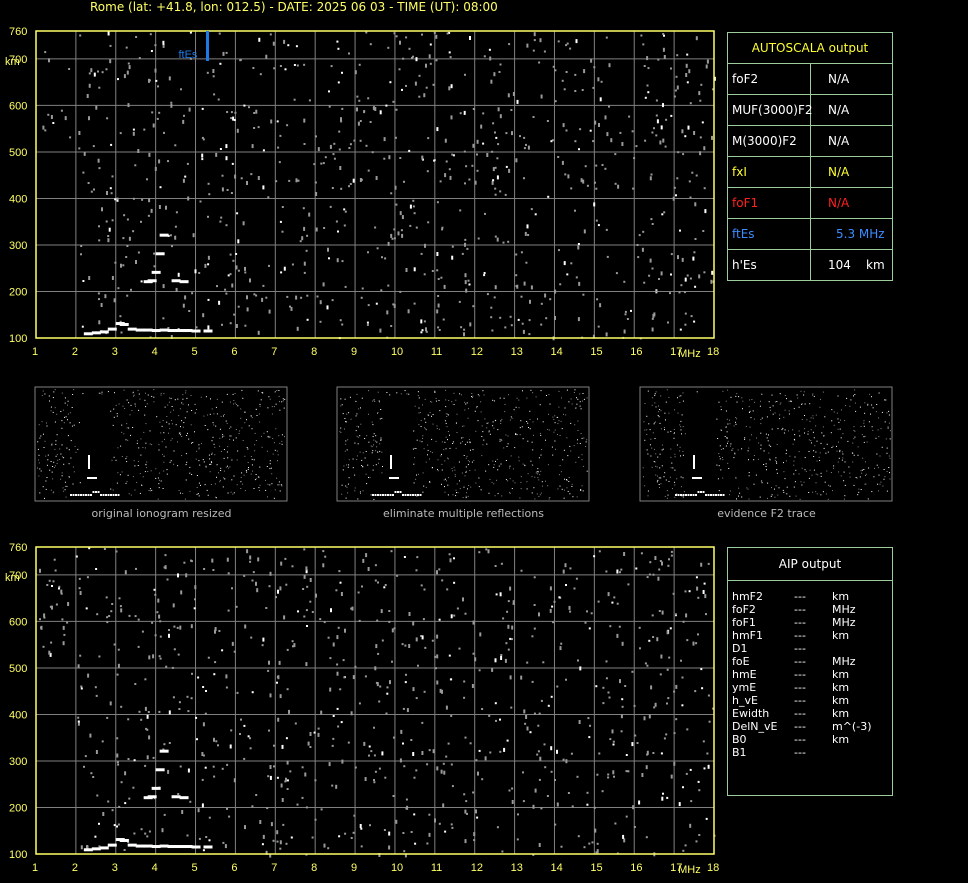 Image resolution: width=968 pixels, height=883 pixels. I want to click on y-tick-label: 300, so click(18, 762).